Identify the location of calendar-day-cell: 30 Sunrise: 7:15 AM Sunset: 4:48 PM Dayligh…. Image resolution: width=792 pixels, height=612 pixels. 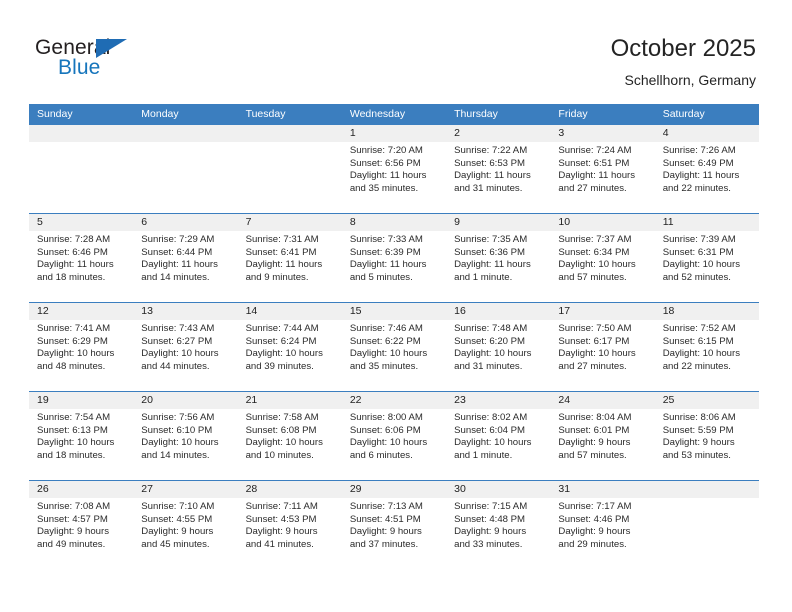
(498, 525).